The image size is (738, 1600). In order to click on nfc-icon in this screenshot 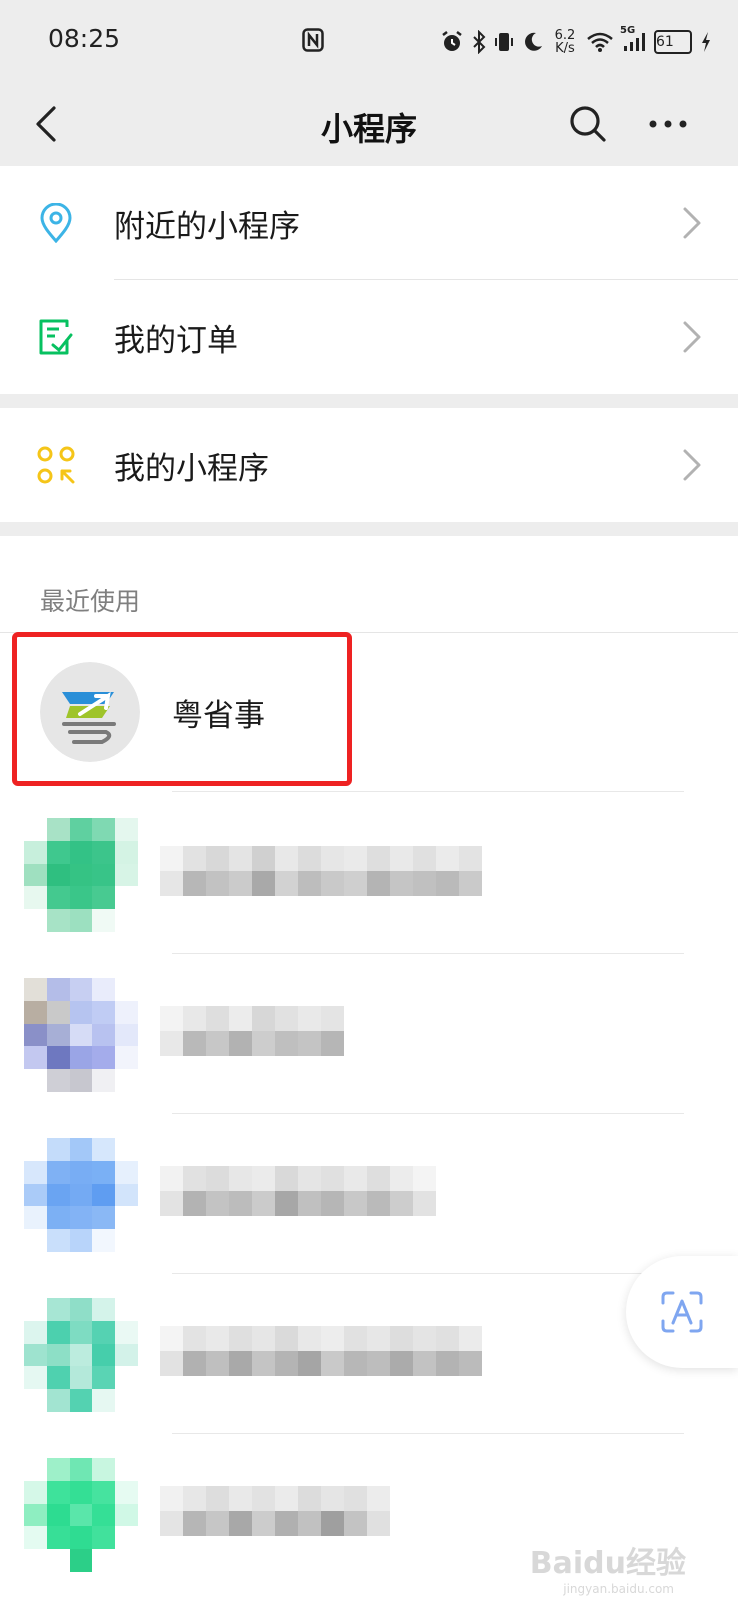, I will do `click(313, 42)`.